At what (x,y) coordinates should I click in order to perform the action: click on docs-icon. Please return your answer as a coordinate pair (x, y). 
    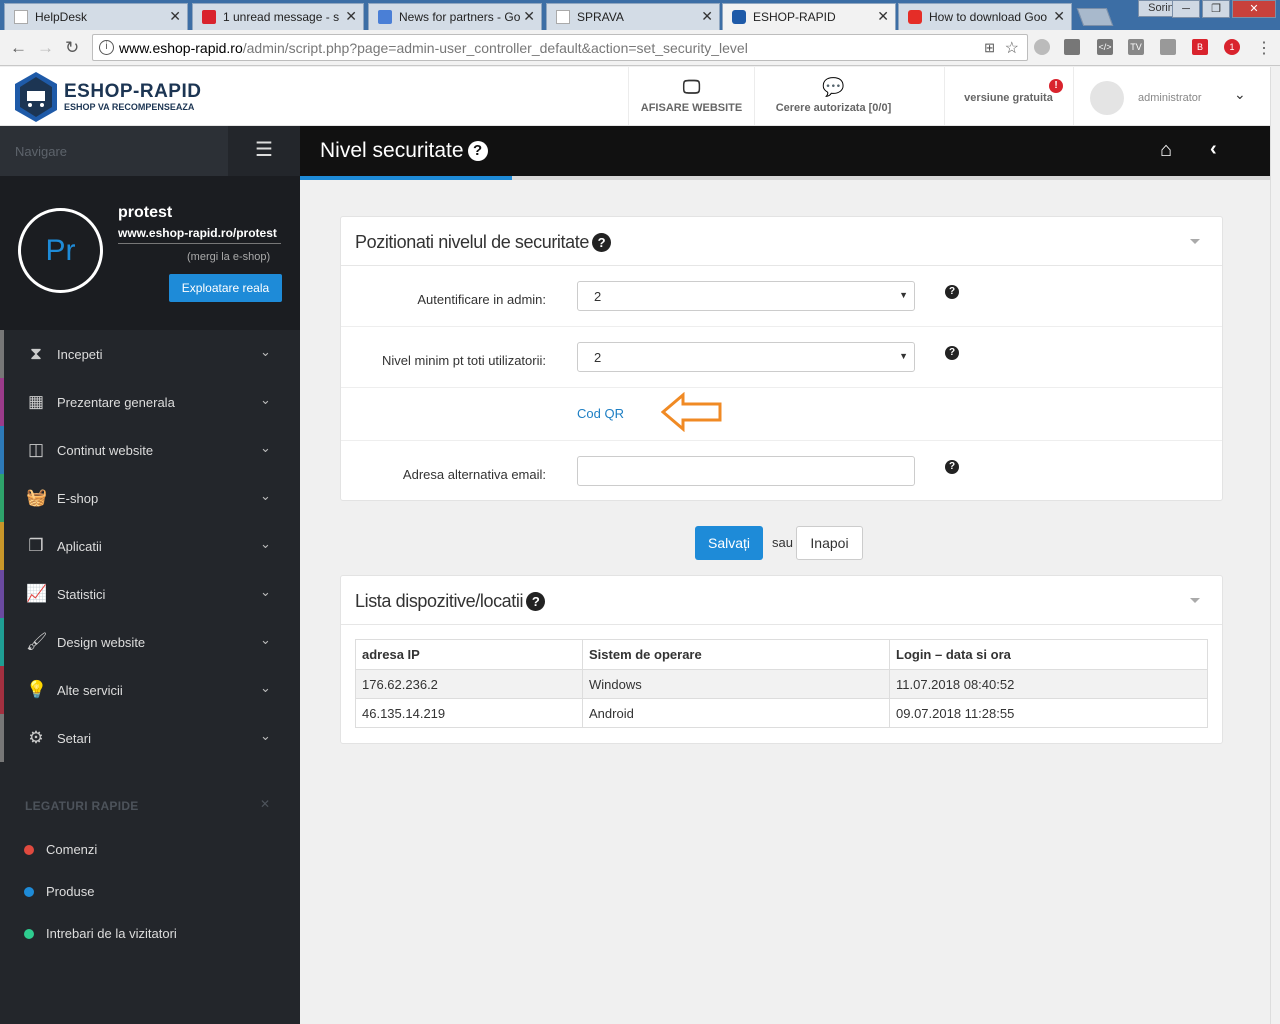
    Looking at the image, I should click on (385, 17).